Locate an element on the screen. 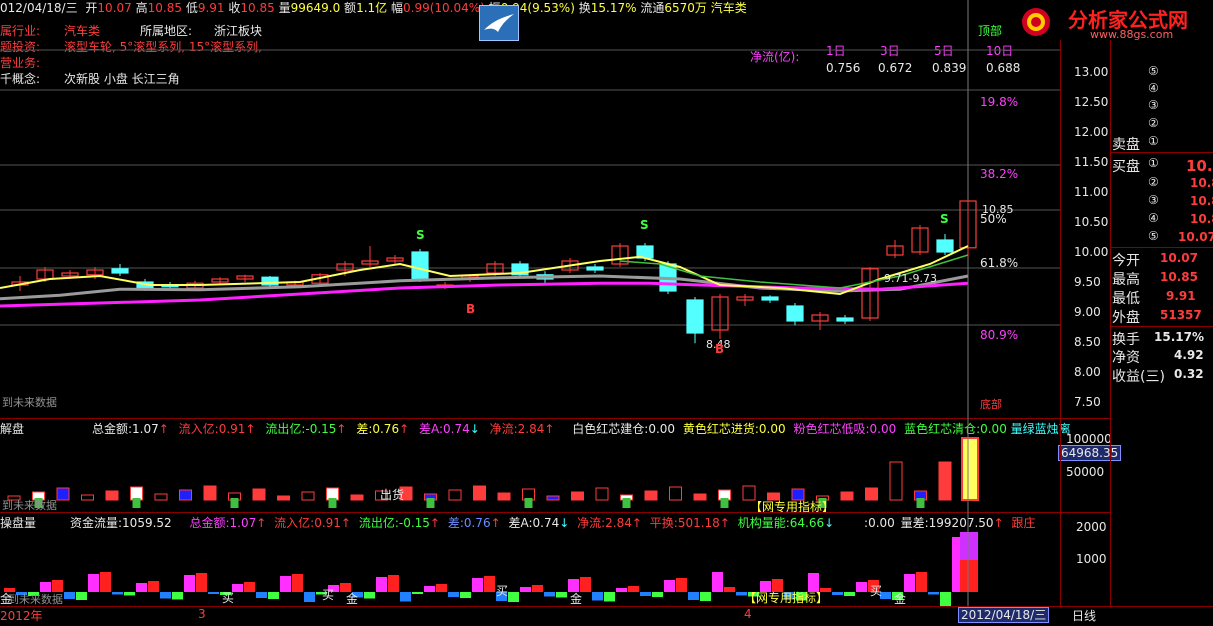  p3-indicator-tag: 【网专用指标】 is located at coordinates (786, 597).